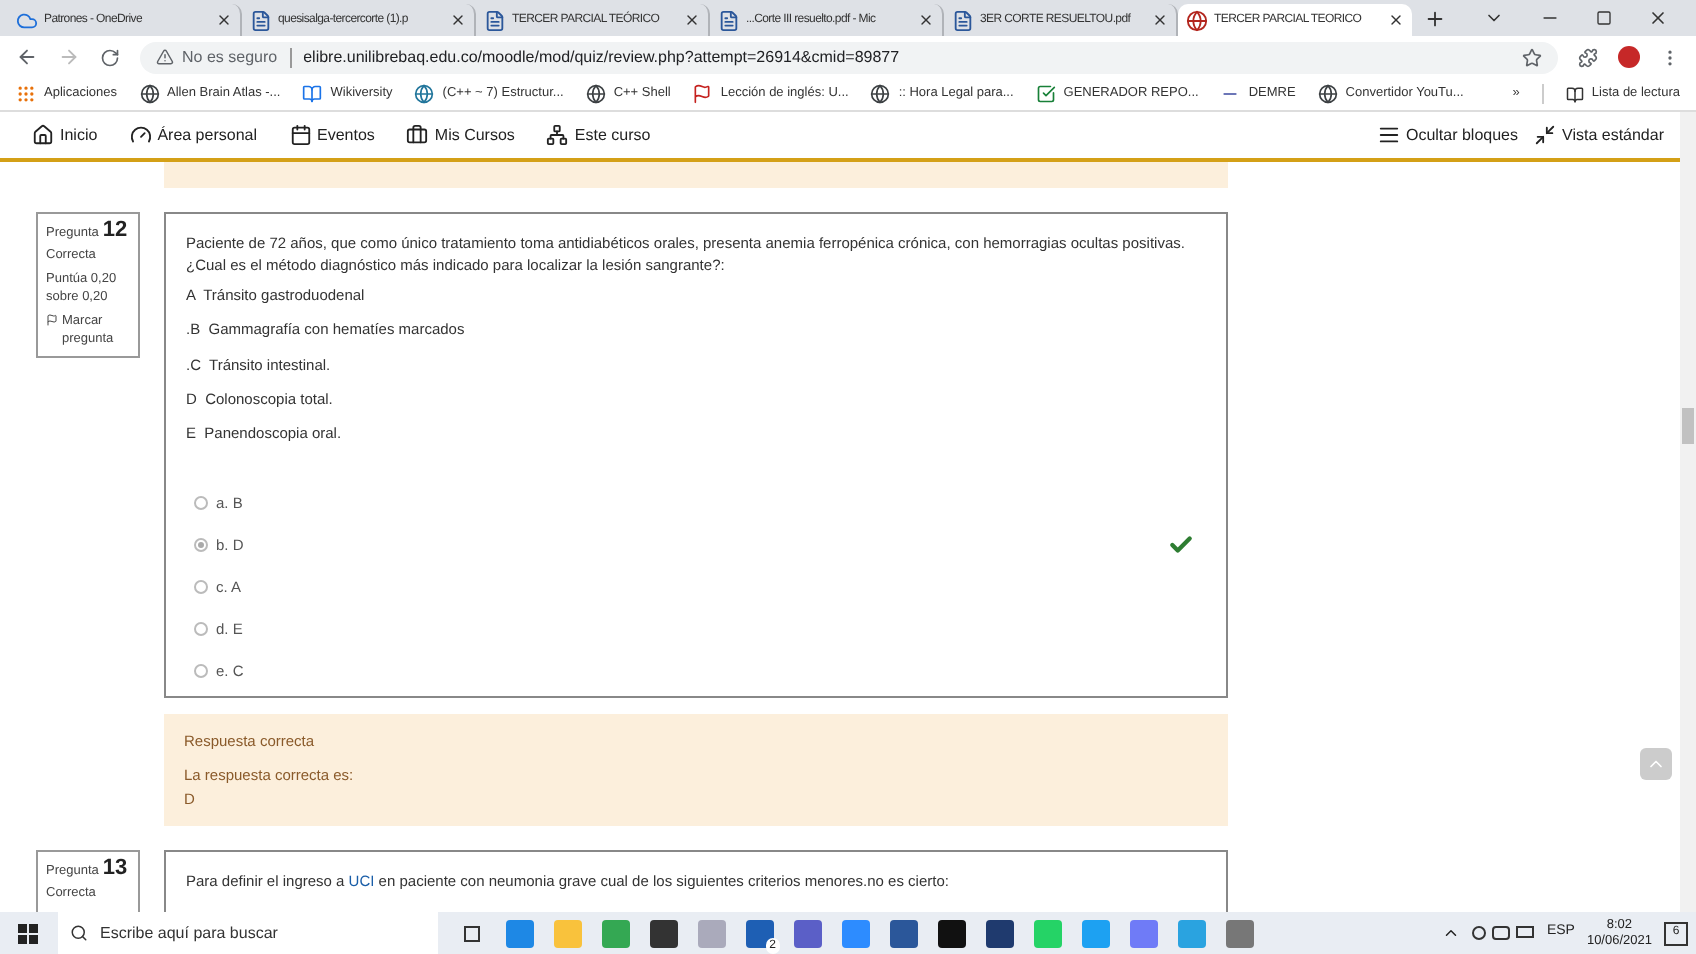 The width and height of the screenshot is (1696, 954). I want to click on nav-link: Inicio, so click(65, 135).